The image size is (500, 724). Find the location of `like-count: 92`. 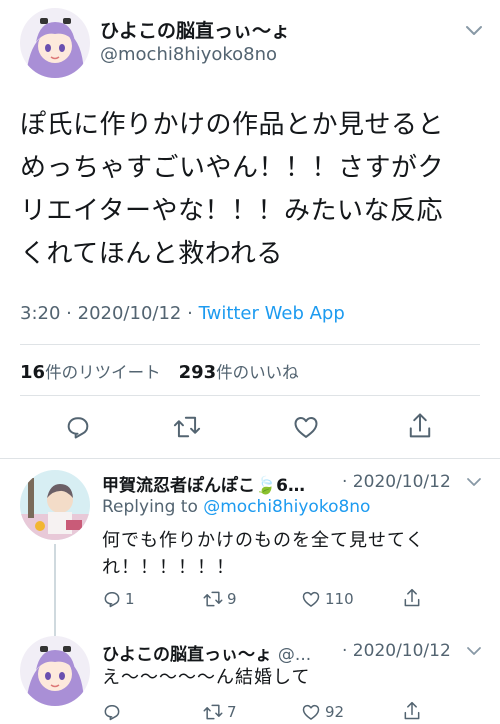

like-count: 92 is located at coordinates (335, 712).